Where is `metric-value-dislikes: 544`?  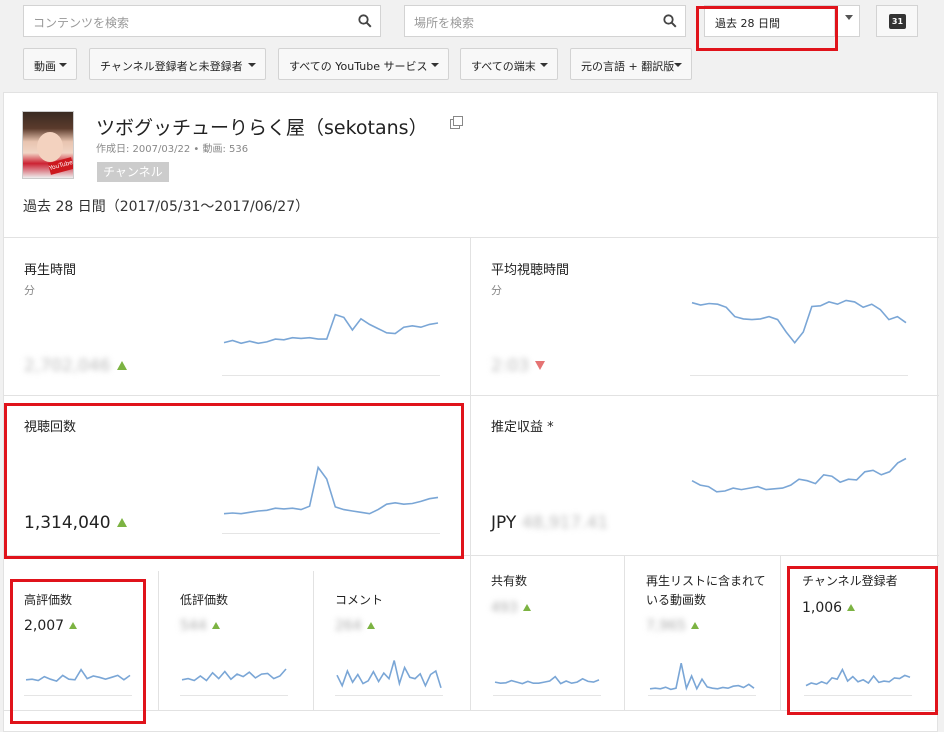 metric-value-dislikes: 544 is located at coordinates (200, 626).